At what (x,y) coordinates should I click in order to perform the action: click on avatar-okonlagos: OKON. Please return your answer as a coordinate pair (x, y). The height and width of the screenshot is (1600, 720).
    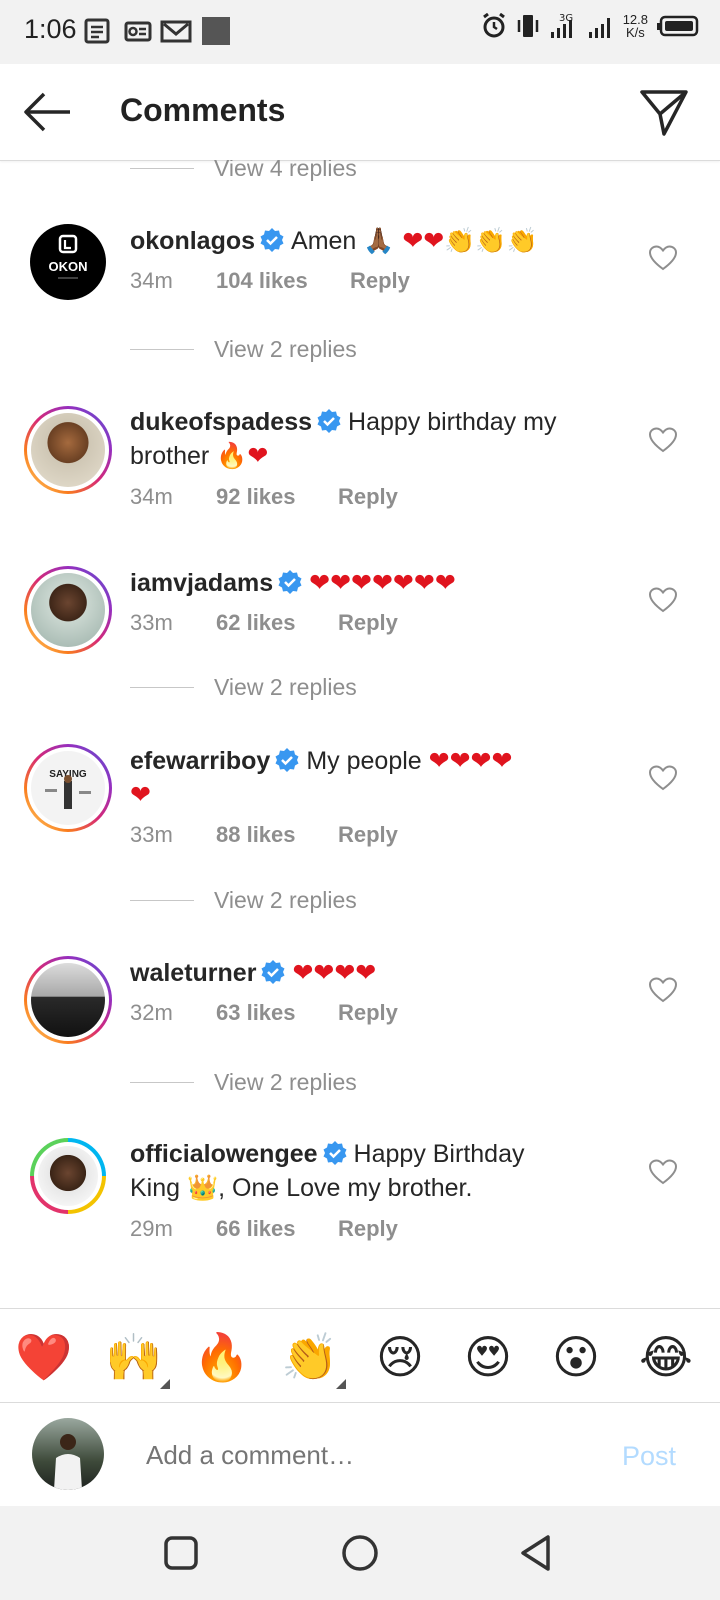
    Looking at the image, I should click on (68, 262).